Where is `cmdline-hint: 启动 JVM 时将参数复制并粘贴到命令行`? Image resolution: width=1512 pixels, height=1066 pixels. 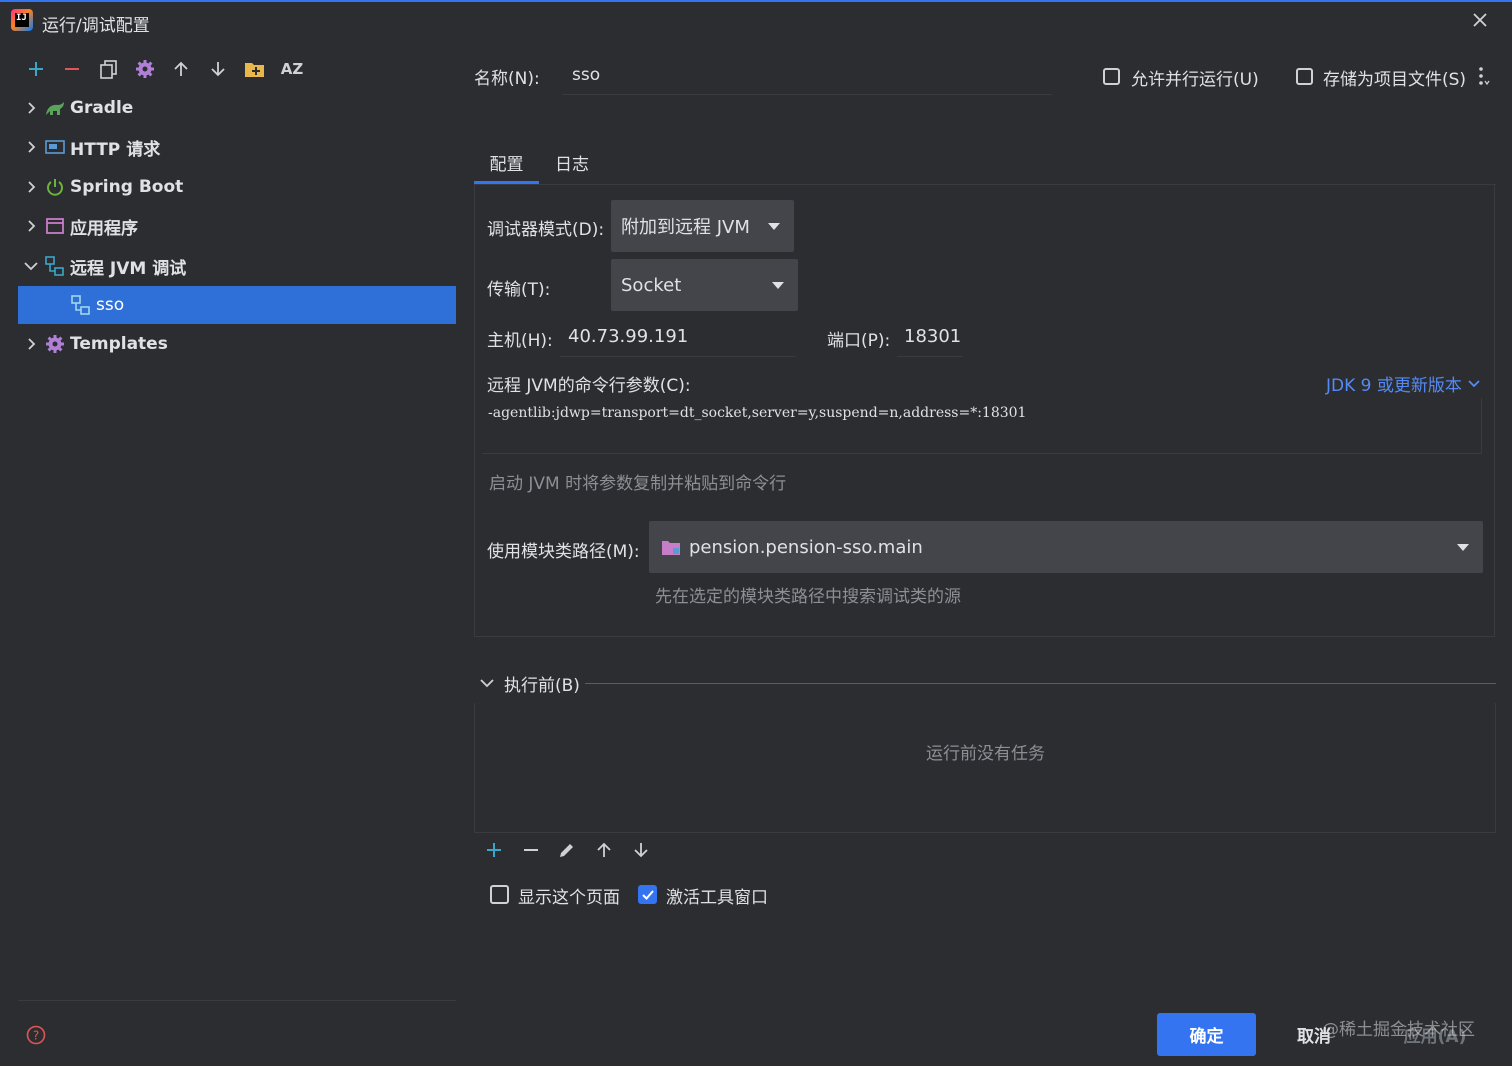 cmdline-hint: 启动 JVM 时将参数复制并粘贴到命令行 is located at coordinates (638, 484).